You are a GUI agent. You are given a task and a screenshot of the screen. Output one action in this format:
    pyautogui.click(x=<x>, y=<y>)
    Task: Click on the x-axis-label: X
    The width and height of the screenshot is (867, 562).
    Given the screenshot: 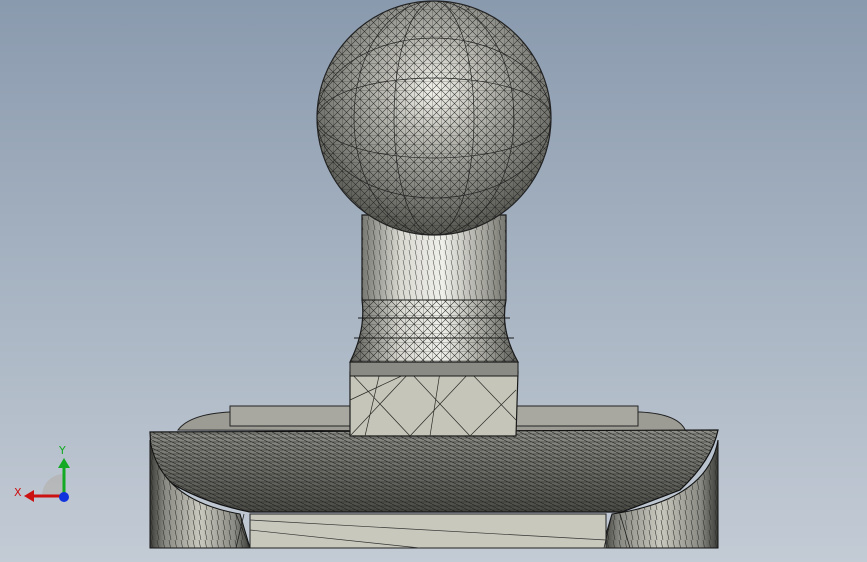 What is the action you would take?
    pyautogui.click(x=18, y=492)
    